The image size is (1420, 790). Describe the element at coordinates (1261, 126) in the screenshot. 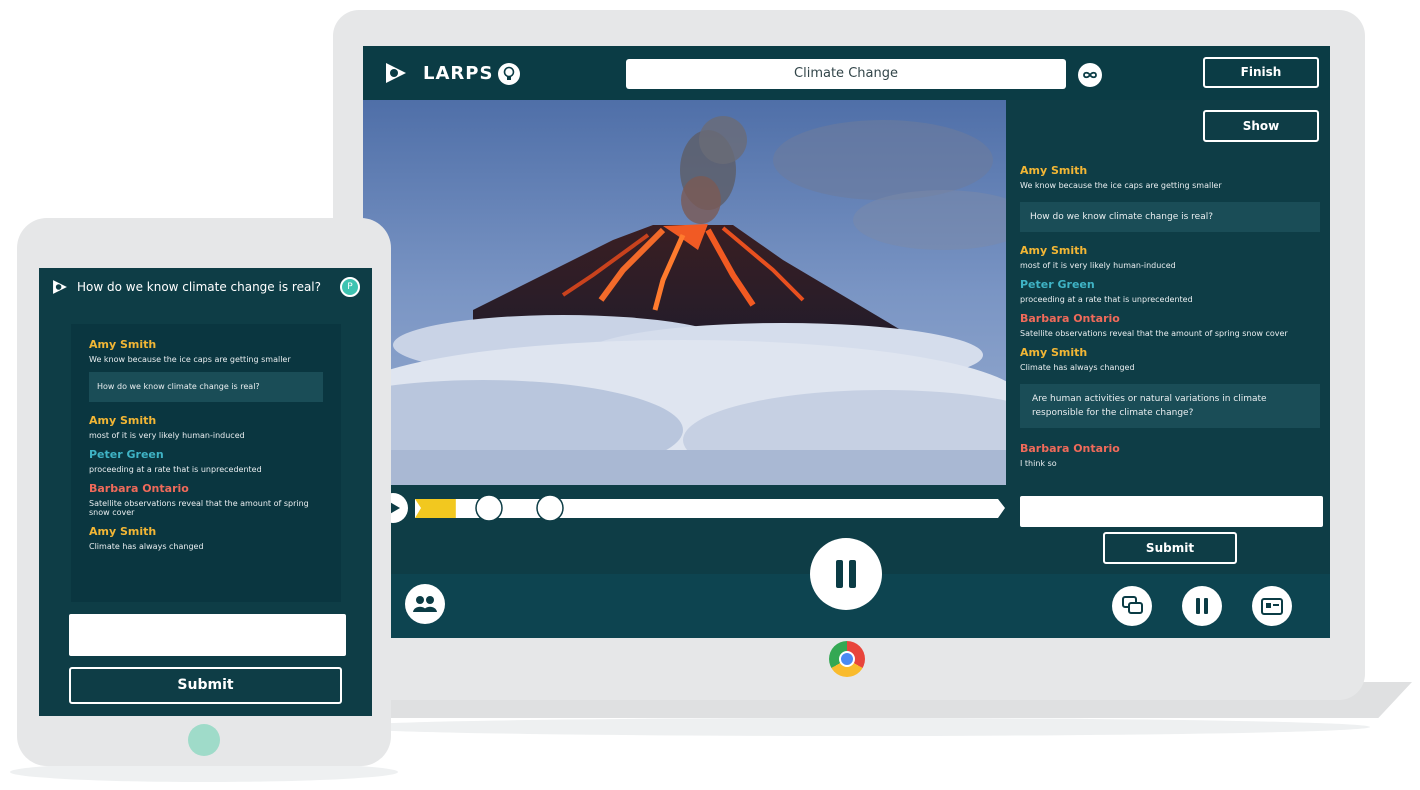

I see `show-button: Show` at that location.